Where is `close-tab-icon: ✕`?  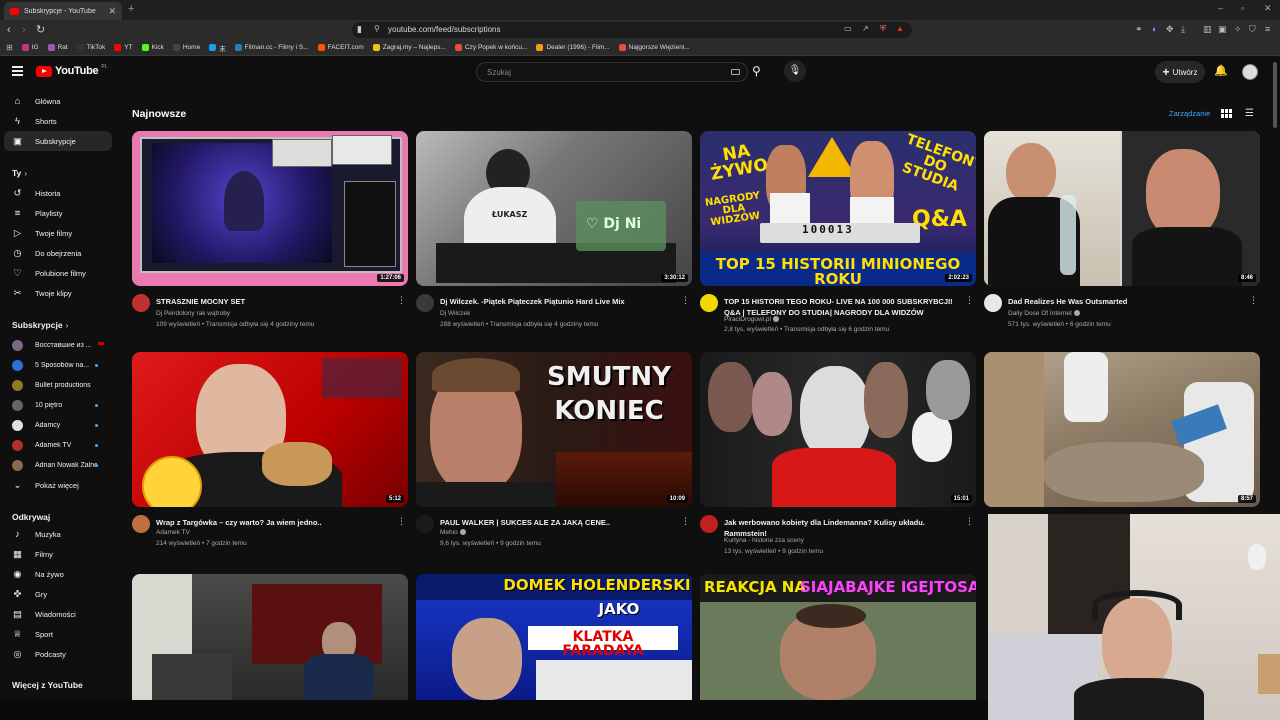
close-tab-icon: ✕ is located at coordinates (112, 11).